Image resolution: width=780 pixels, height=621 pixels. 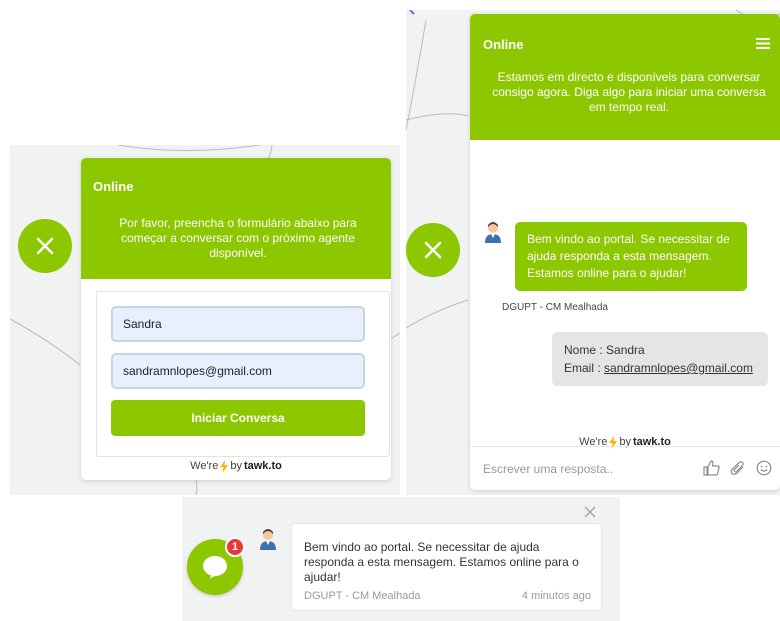 I want to click on visitor-email-line: Email : sandramnlopes@gmail.com, so click(x=660, y=368).